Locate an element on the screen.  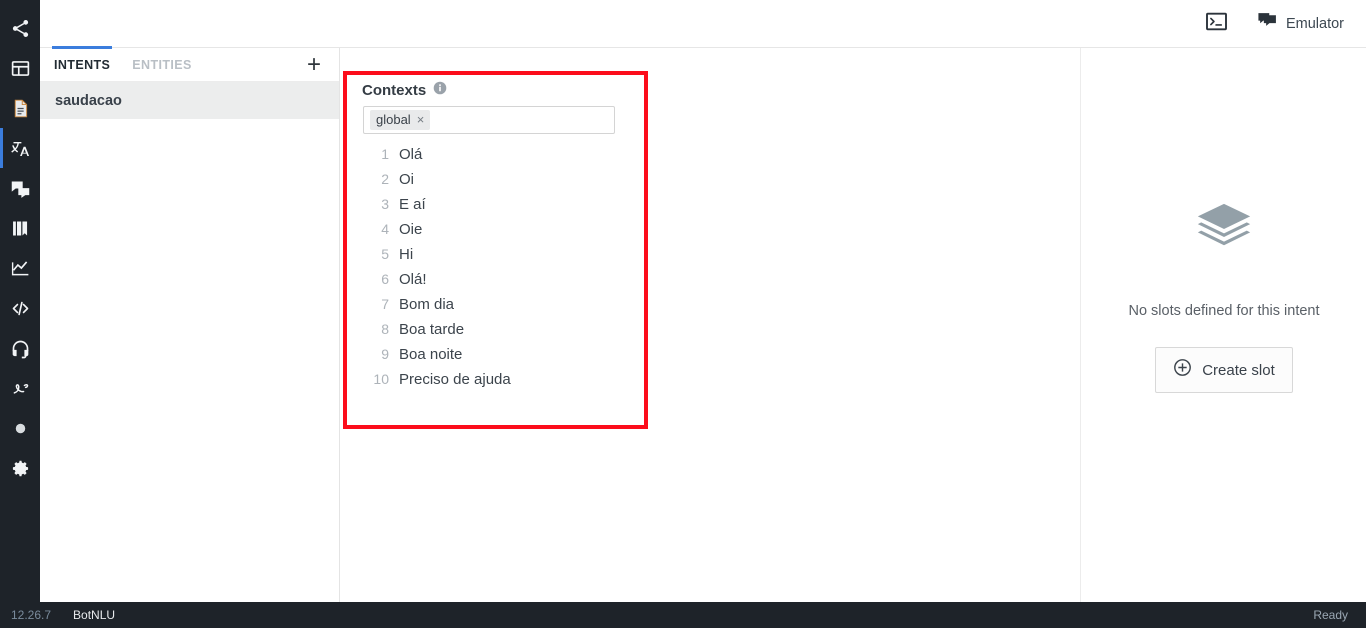
tab-entities: ENTITIES is located at coordinates (161, 65).